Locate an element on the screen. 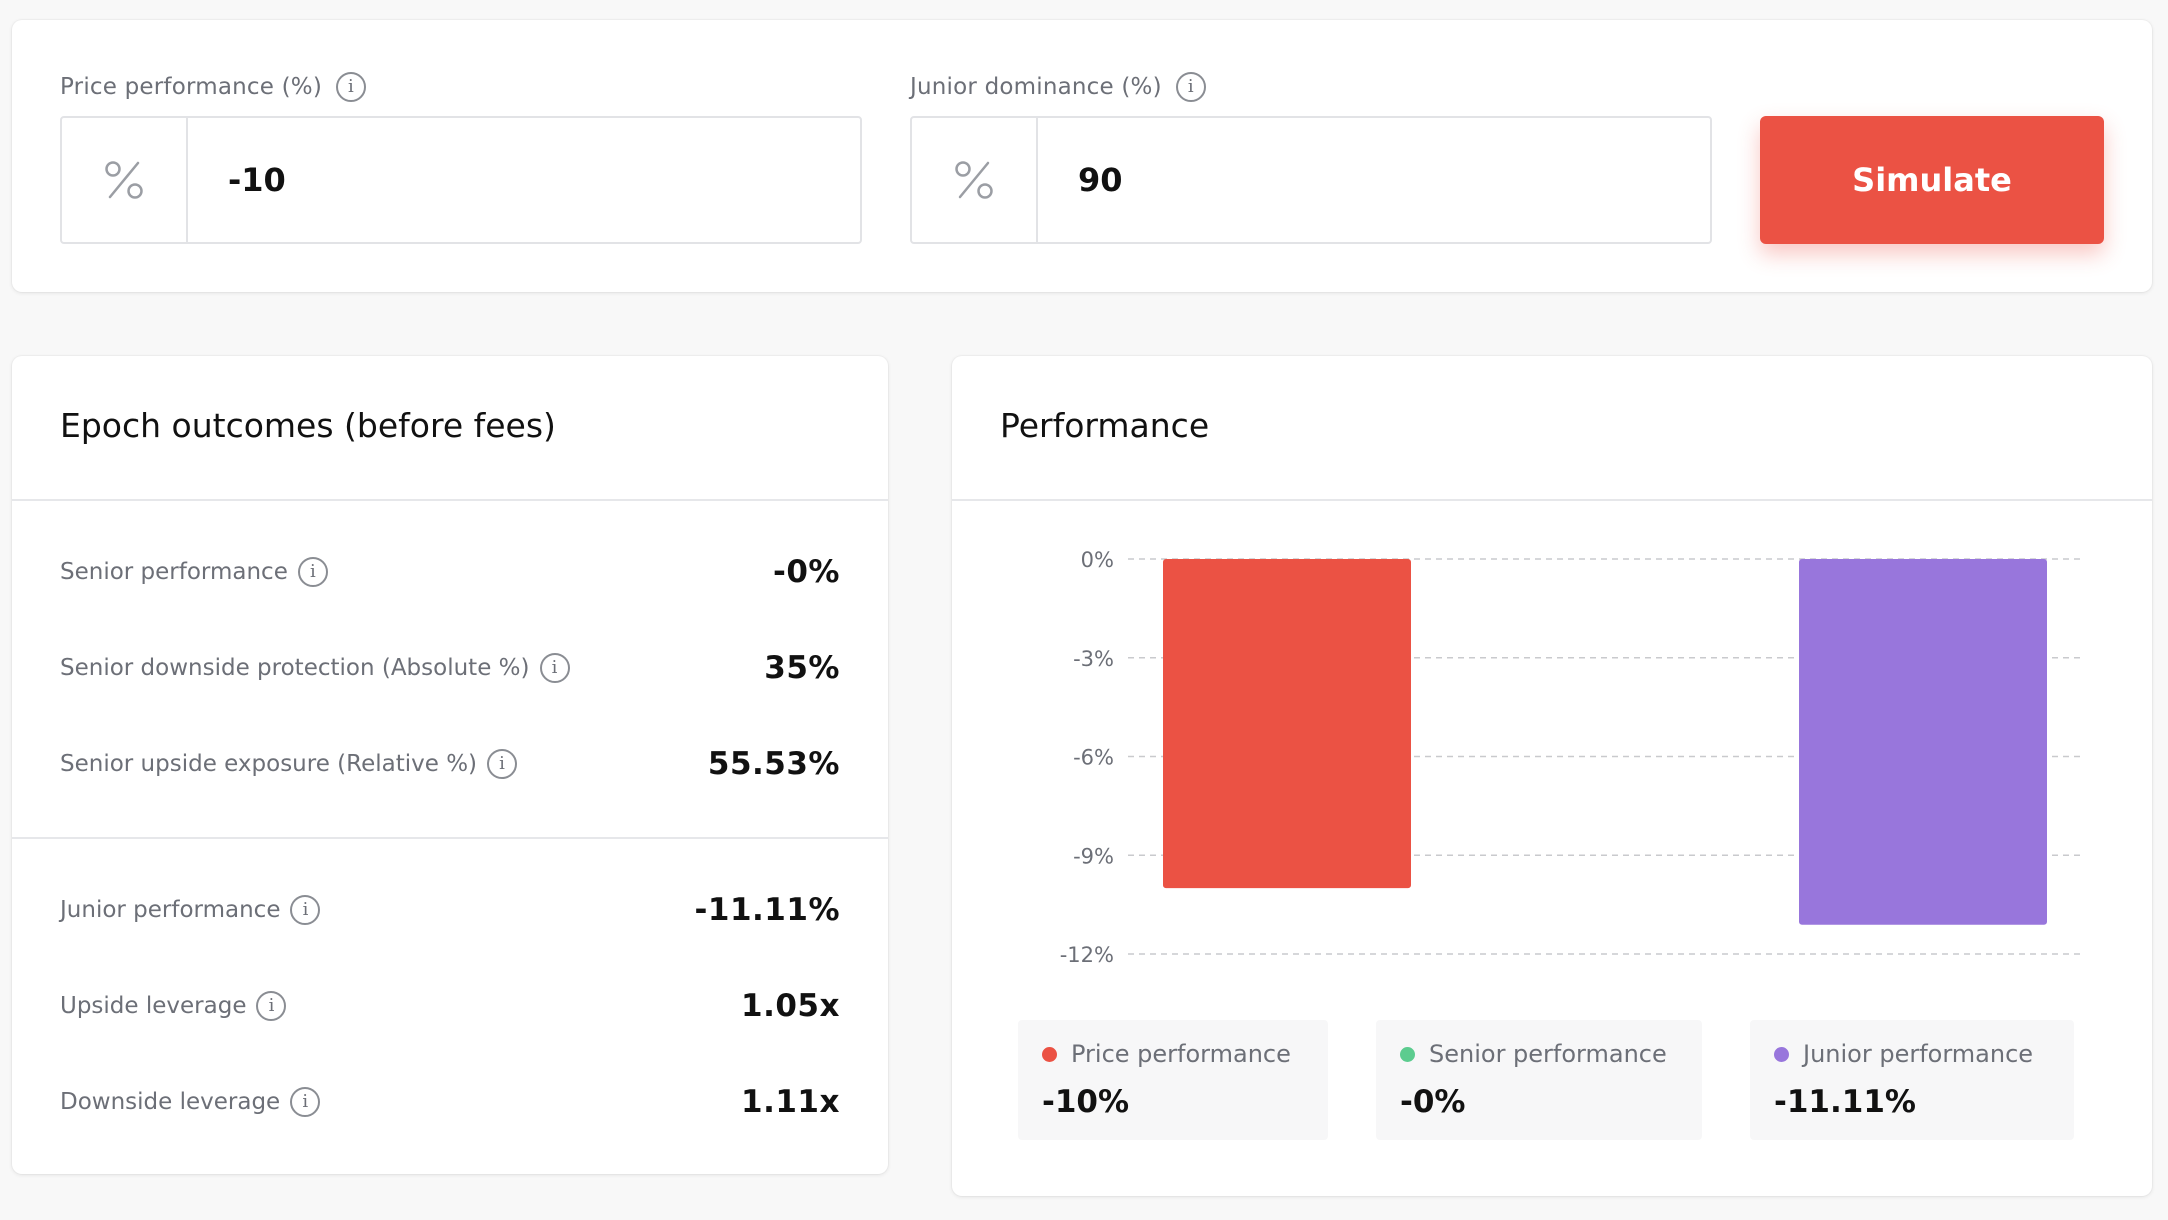  metric-value: 35% is located at coordinates (802, 668).